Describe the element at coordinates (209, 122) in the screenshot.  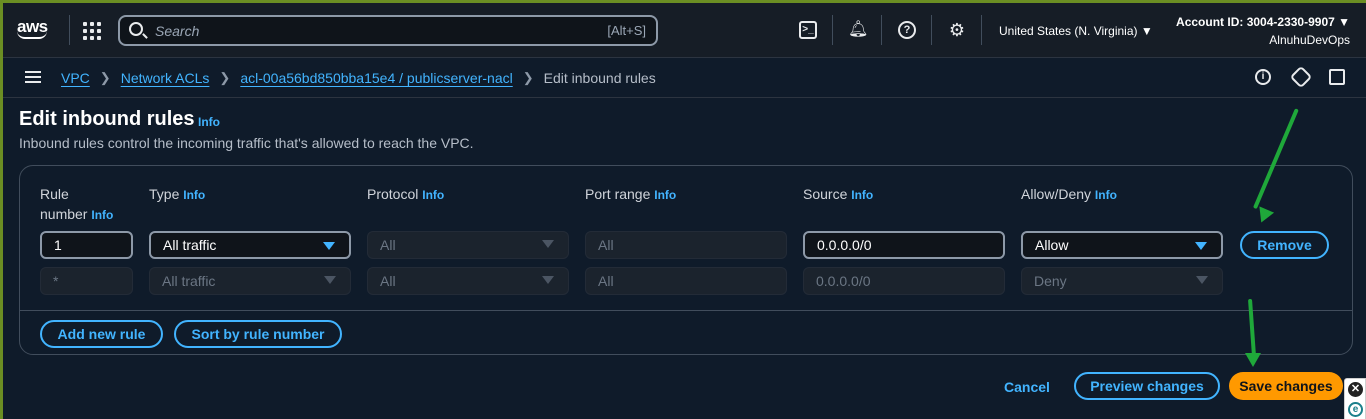
I see `title-info-link: Info` at that location.